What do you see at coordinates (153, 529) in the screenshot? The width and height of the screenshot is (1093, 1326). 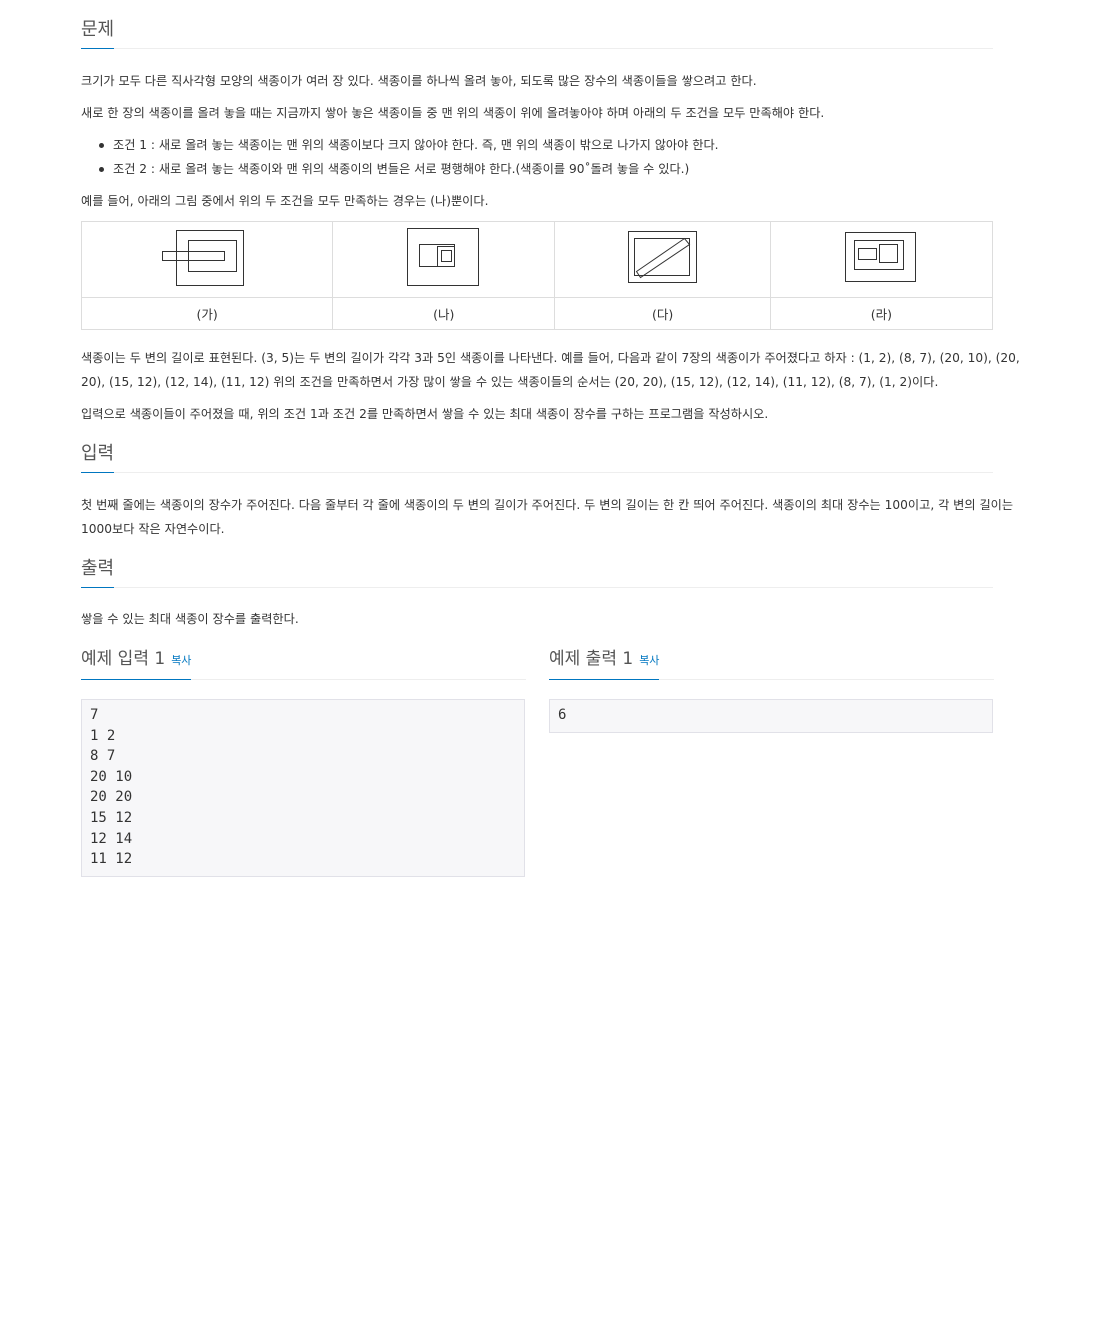 I see `input-description-line-2: 1000보다 작은 자연수이다.` at bounding box center [153, 529].